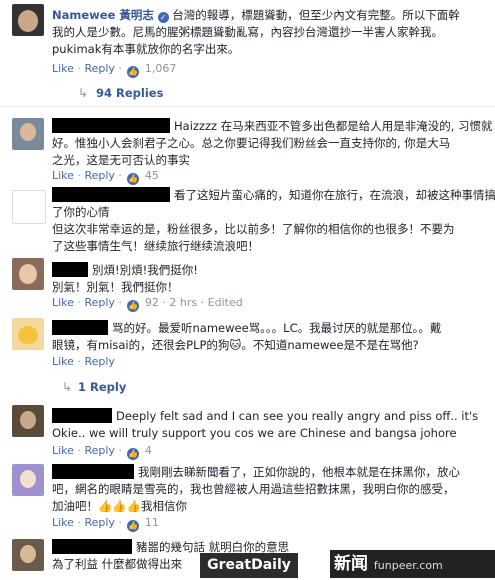  What do you see at coordinates (408, 565) in the screenshot?
I see `watermark-right-sub: funpeer.com` at bounding box center [408, 565].